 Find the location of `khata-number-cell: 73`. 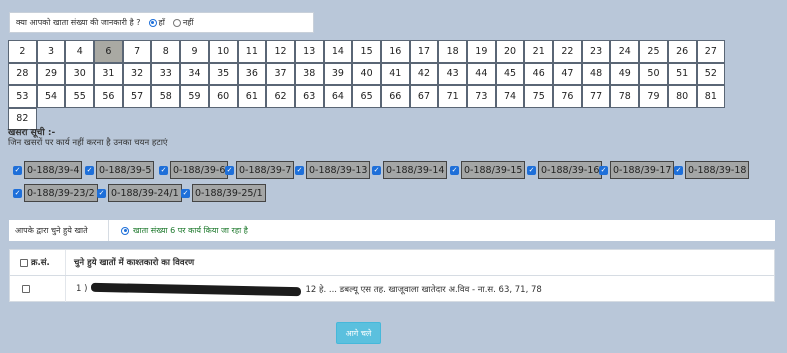

khata-number-cell: 73 is located at coordinates (481, 96).